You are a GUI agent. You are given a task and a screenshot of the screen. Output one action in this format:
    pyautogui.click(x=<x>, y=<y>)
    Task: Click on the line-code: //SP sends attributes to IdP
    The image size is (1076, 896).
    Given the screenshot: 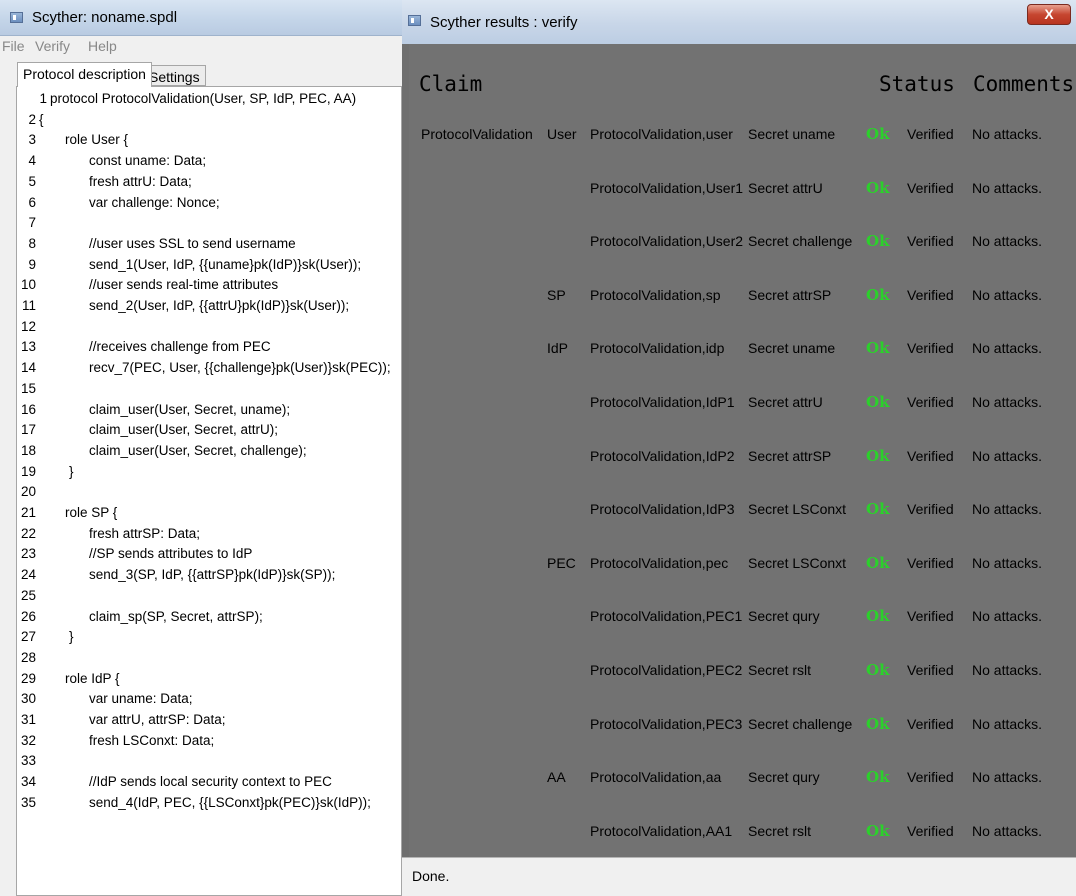 What is the action you would take?
    pyautogui.click(x=171, y=554)
    